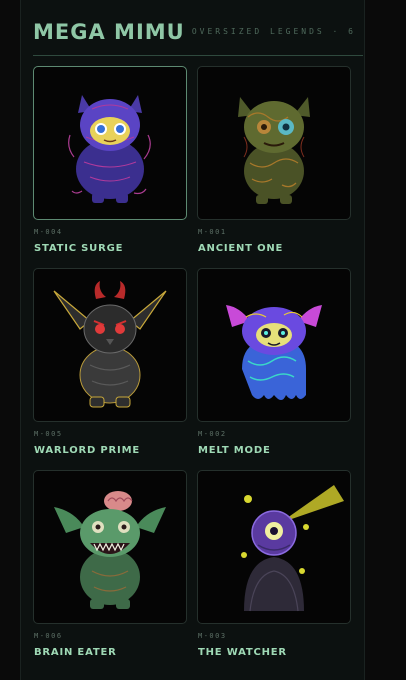  I want to click on collection-header: MEGA MIMU OVERSIZED LEGENDS · 6, so click(195, 32).